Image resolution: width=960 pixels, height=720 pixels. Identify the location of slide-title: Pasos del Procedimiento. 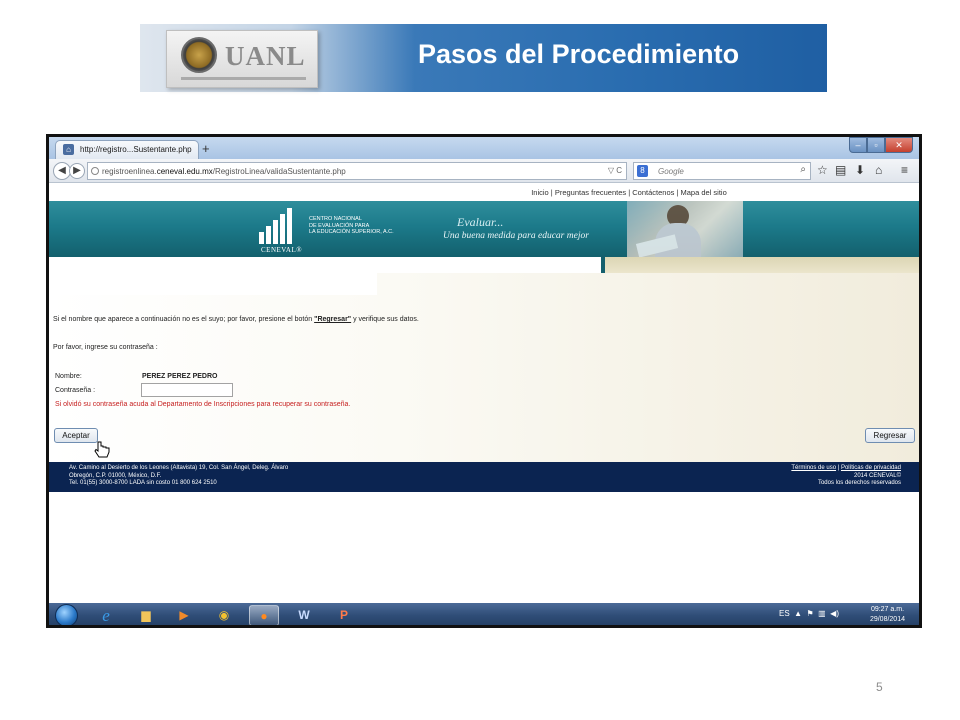
(579, 54).